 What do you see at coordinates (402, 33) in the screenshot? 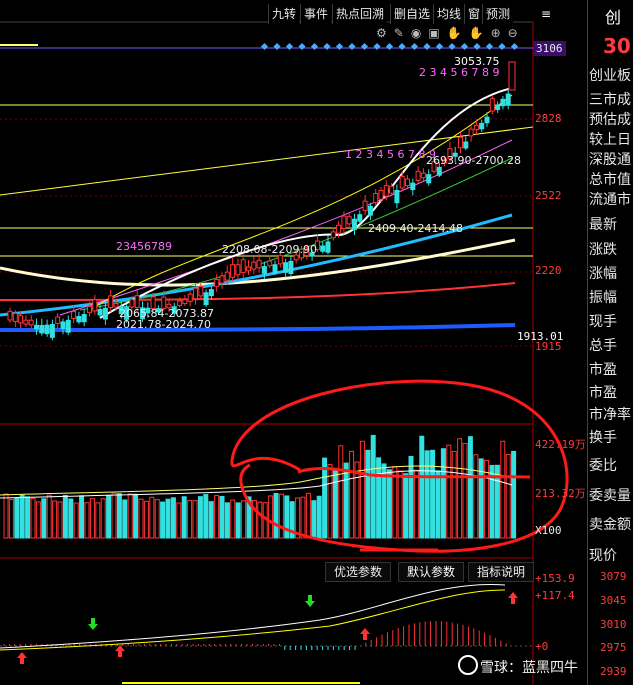
I see `pen-icon: ✎` at bounding box center [402, 33].